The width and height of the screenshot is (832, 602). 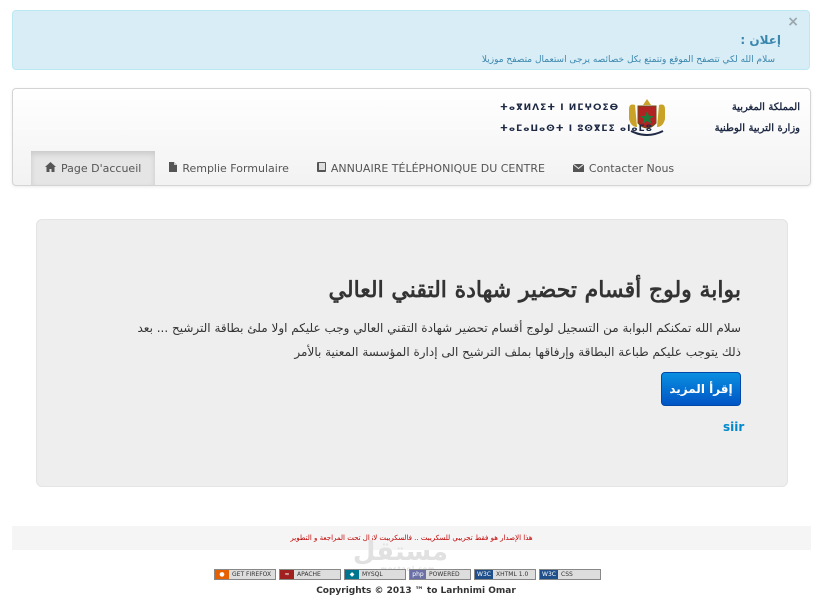 I want to click on apache-badge: ≈ APACHE, so click(x=310, y=574).